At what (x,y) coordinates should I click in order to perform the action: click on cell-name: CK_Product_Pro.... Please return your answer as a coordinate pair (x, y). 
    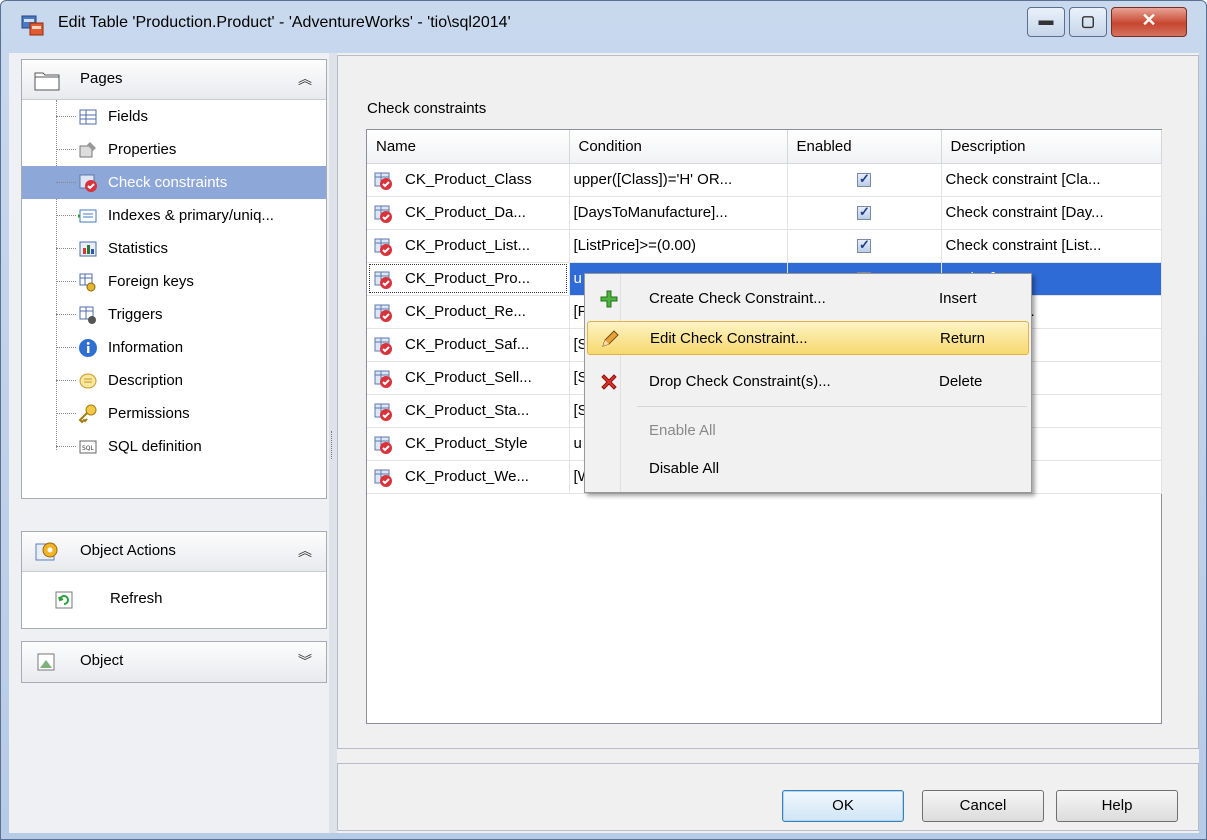
    Looking at the image, I should click on (468, 279).